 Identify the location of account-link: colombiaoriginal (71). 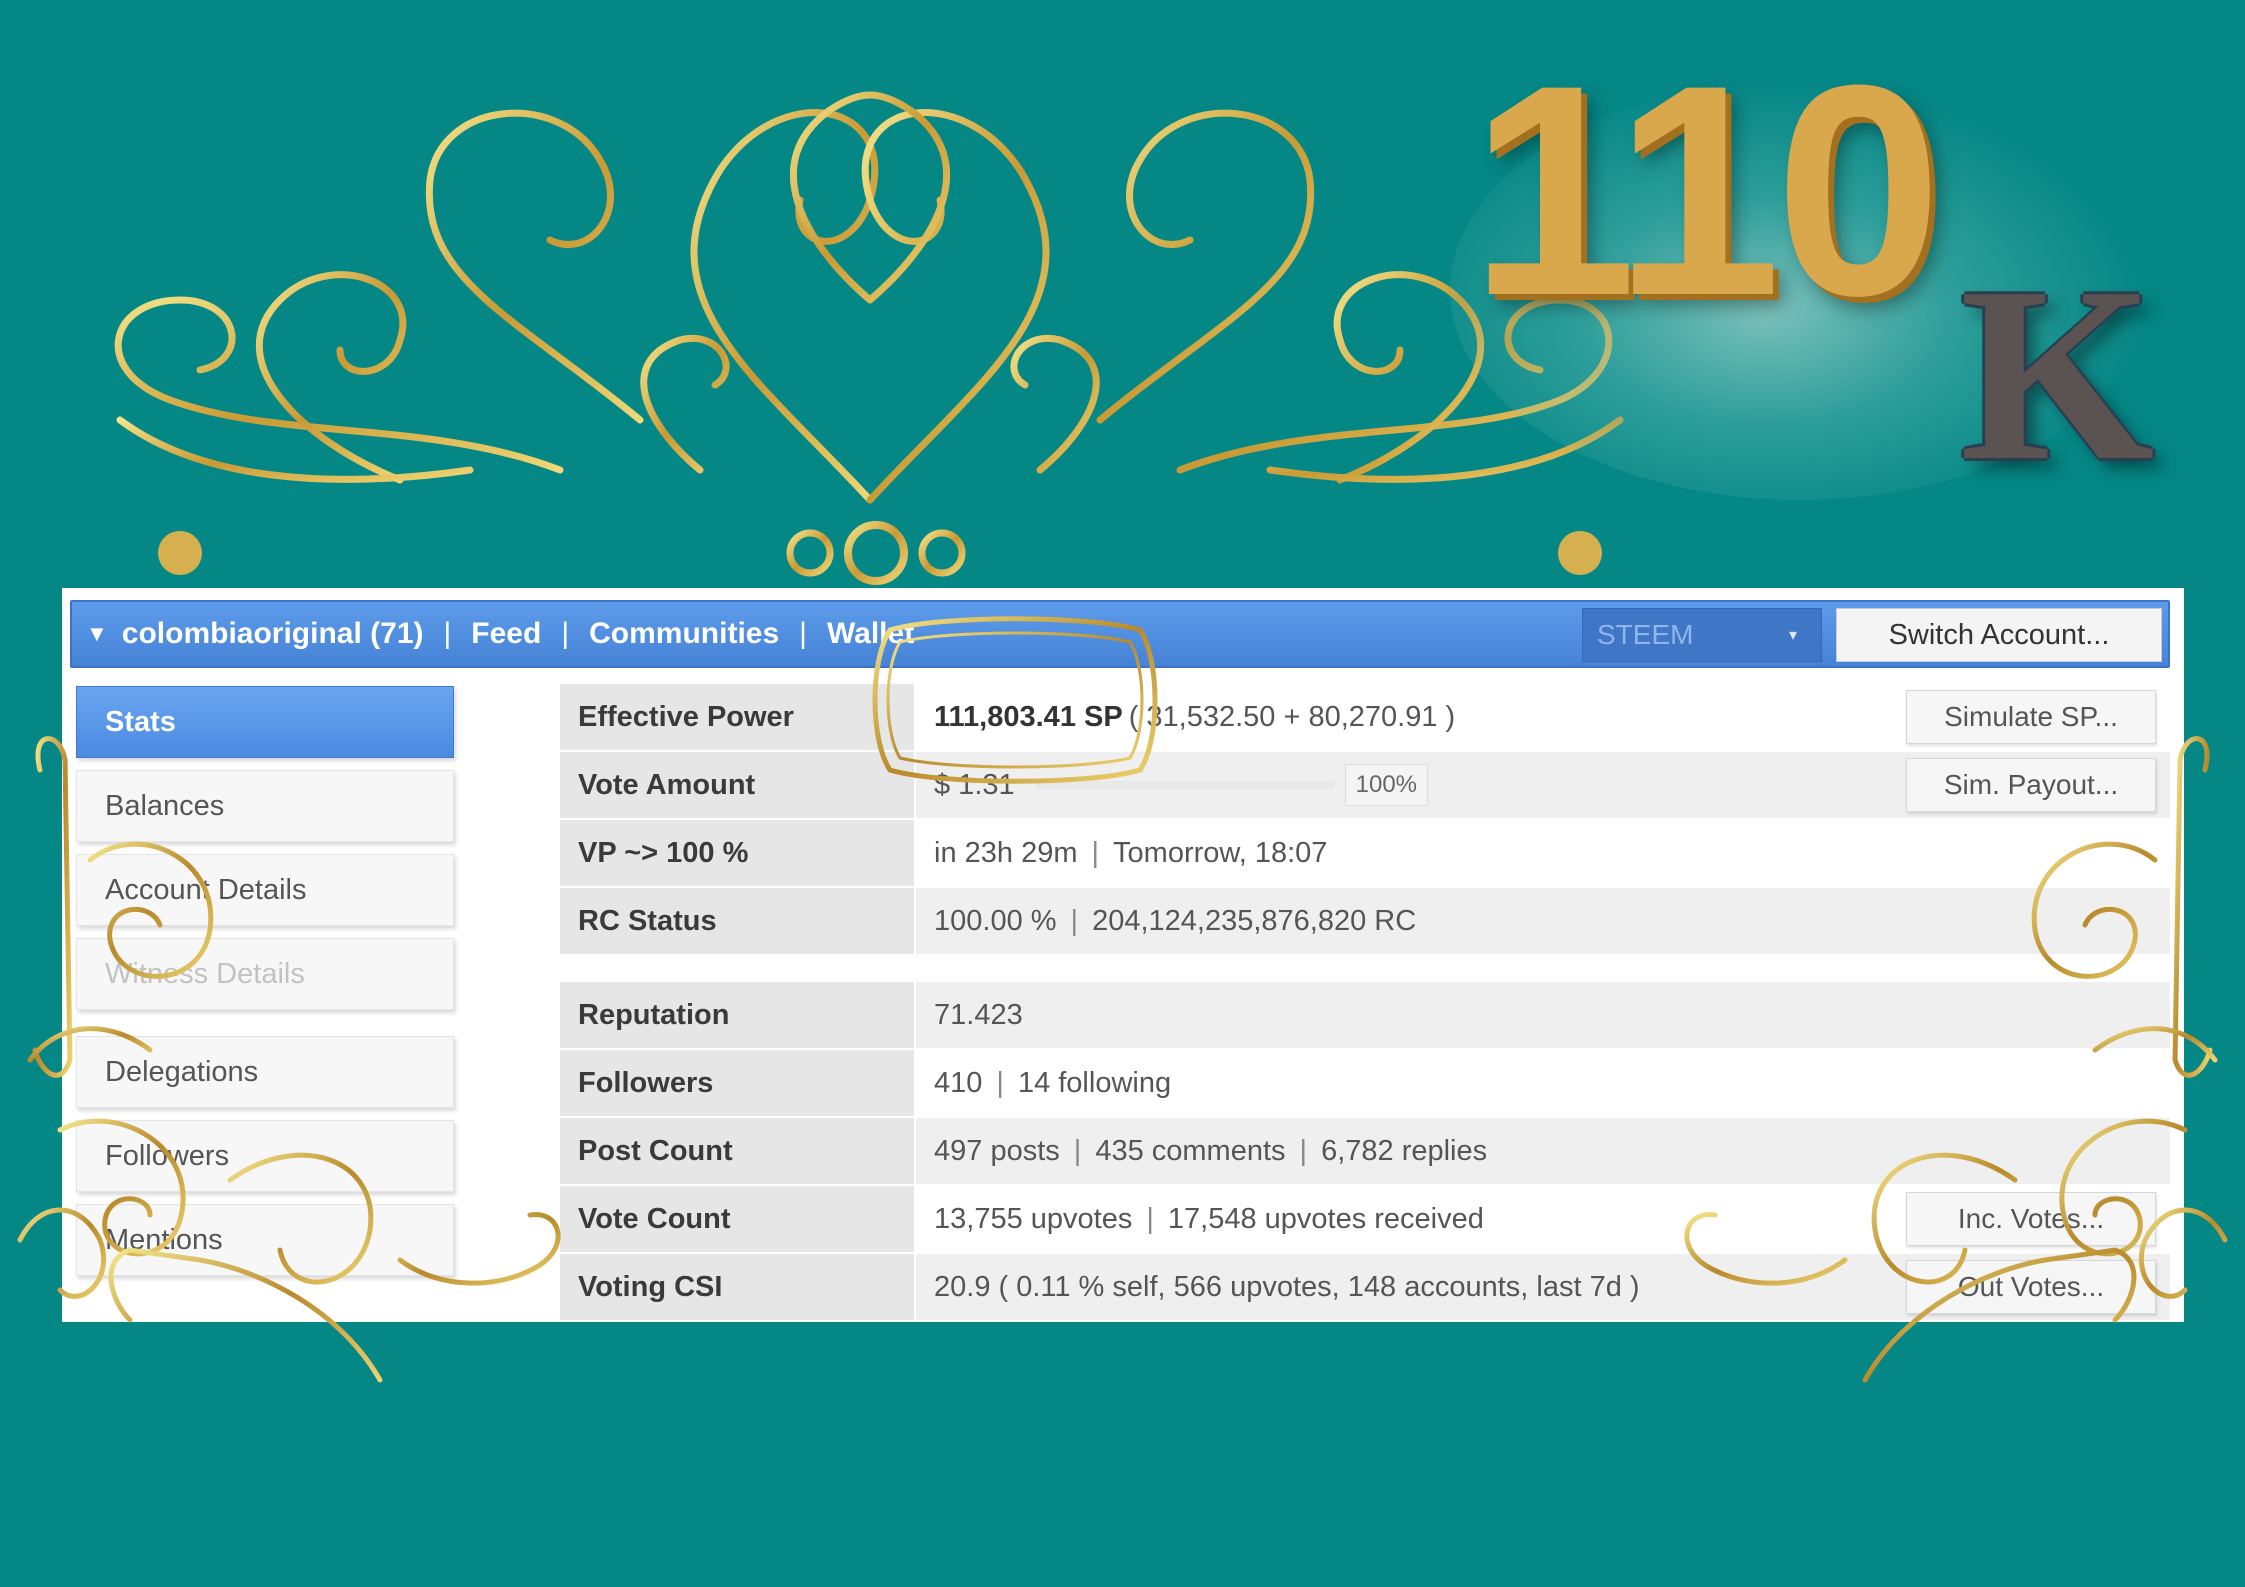
(273, 634).